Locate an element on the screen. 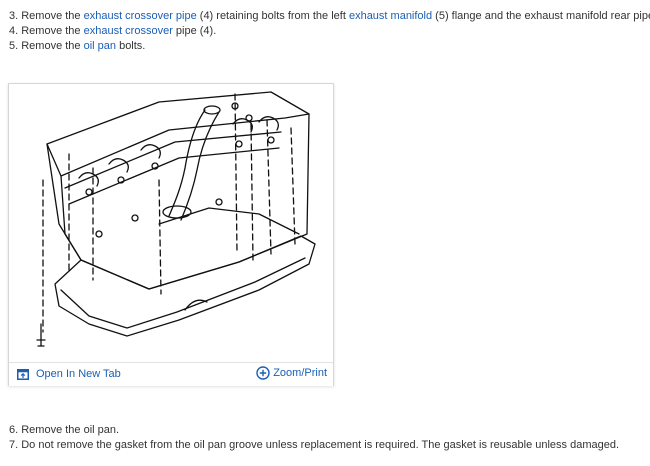 The height and width of the screenshot is (466, 650). figure-footer: Open In New Tab Zoom/Print is located at coordinates (171, 374).